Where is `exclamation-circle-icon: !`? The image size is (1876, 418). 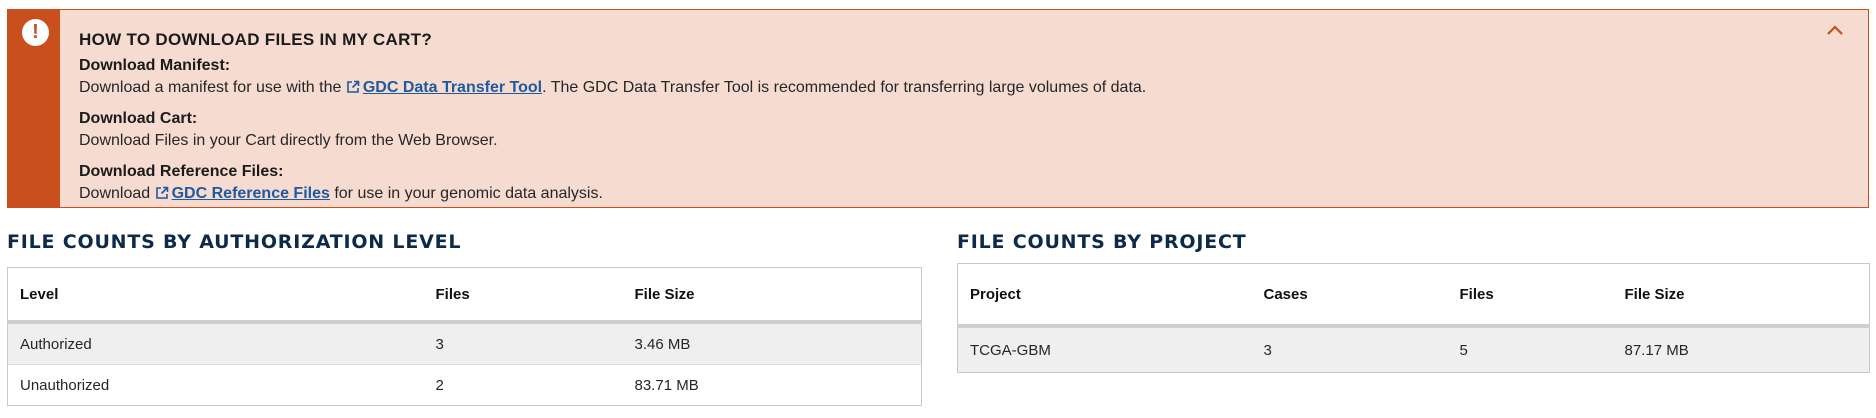
exclamation-circle-icon: ! is located at coordinates (35, 32).